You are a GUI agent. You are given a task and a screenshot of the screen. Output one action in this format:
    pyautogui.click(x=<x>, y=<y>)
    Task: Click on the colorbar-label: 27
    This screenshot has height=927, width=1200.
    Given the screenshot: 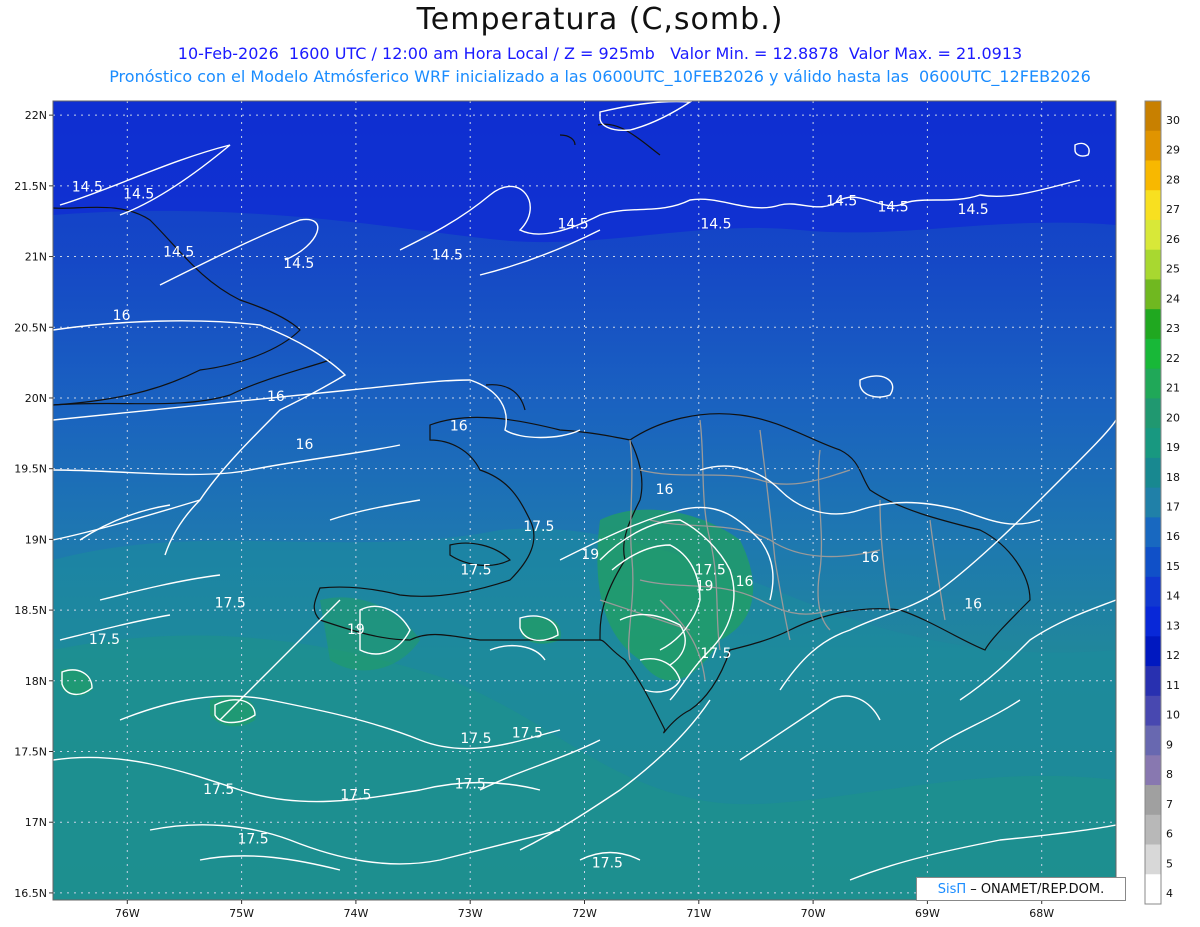 What is the action you would take?
    pyautogui.click(x=1173, y=209)
    